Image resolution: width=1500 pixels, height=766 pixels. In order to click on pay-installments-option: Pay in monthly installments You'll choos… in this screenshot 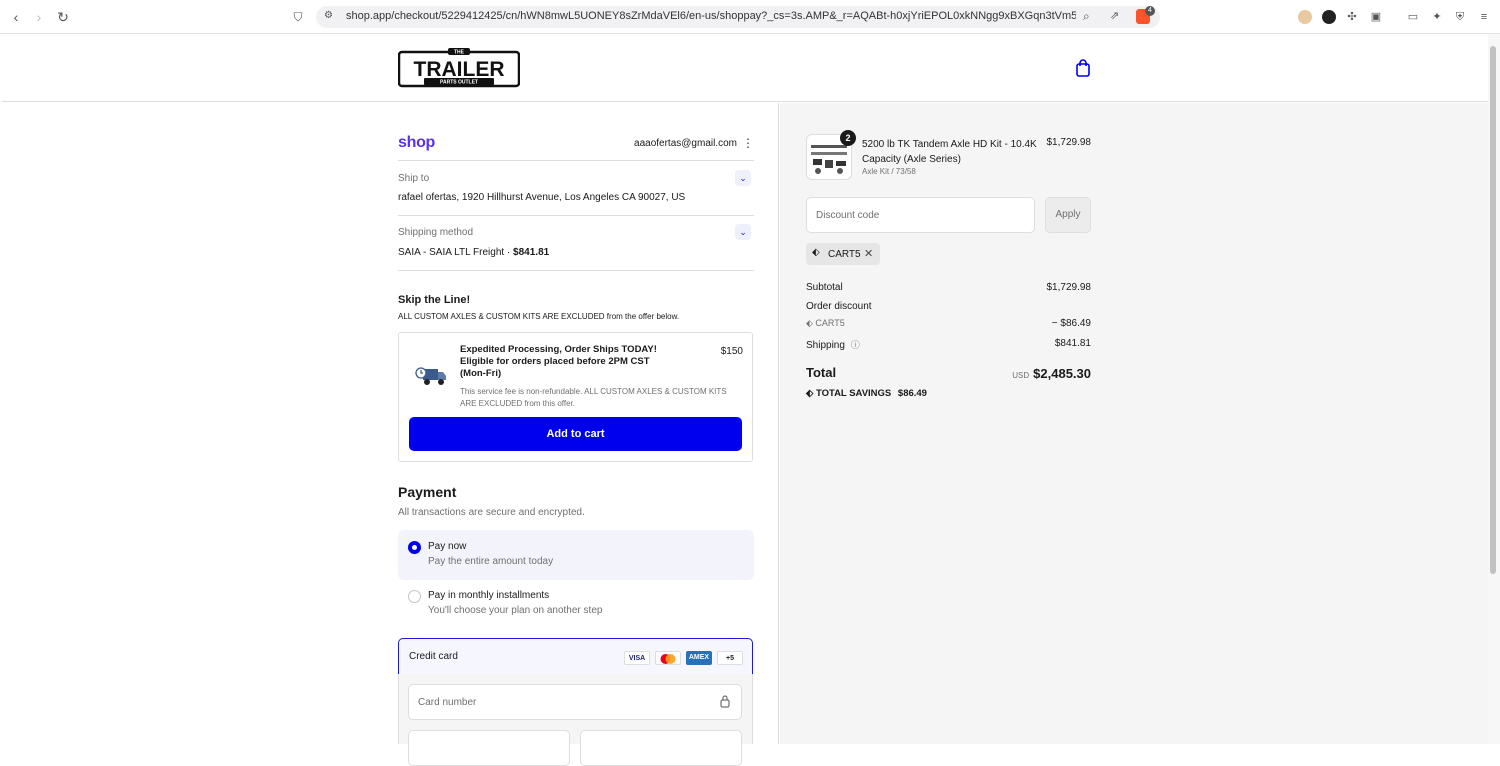, I will do `click(576, 604)`.